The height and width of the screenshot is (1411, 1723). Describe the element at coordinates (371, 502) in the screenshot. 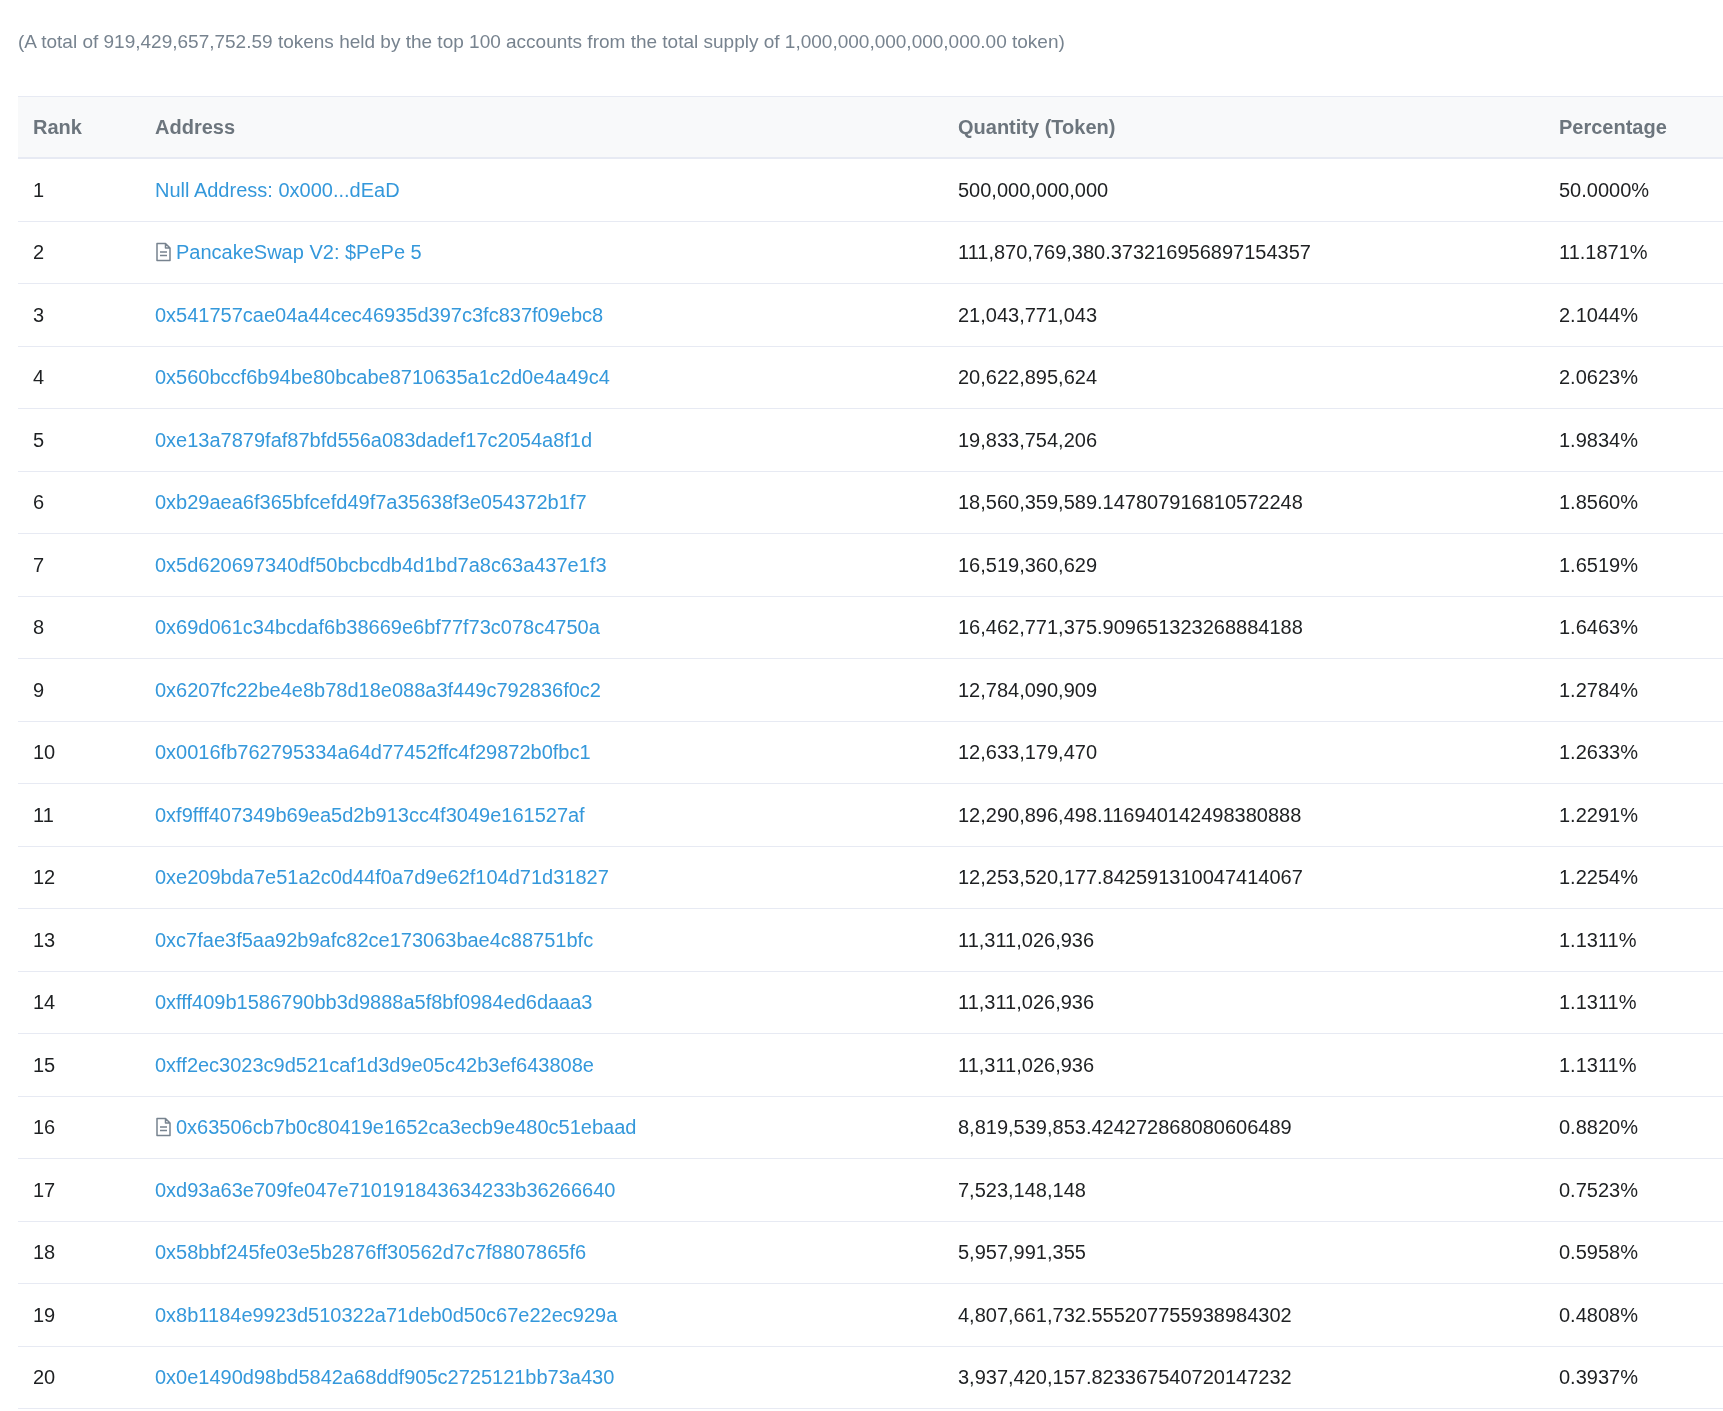

I see `address-link: 0xb29aea6f365bfcefd49f7a35638f3e054372b1f7` at that location.